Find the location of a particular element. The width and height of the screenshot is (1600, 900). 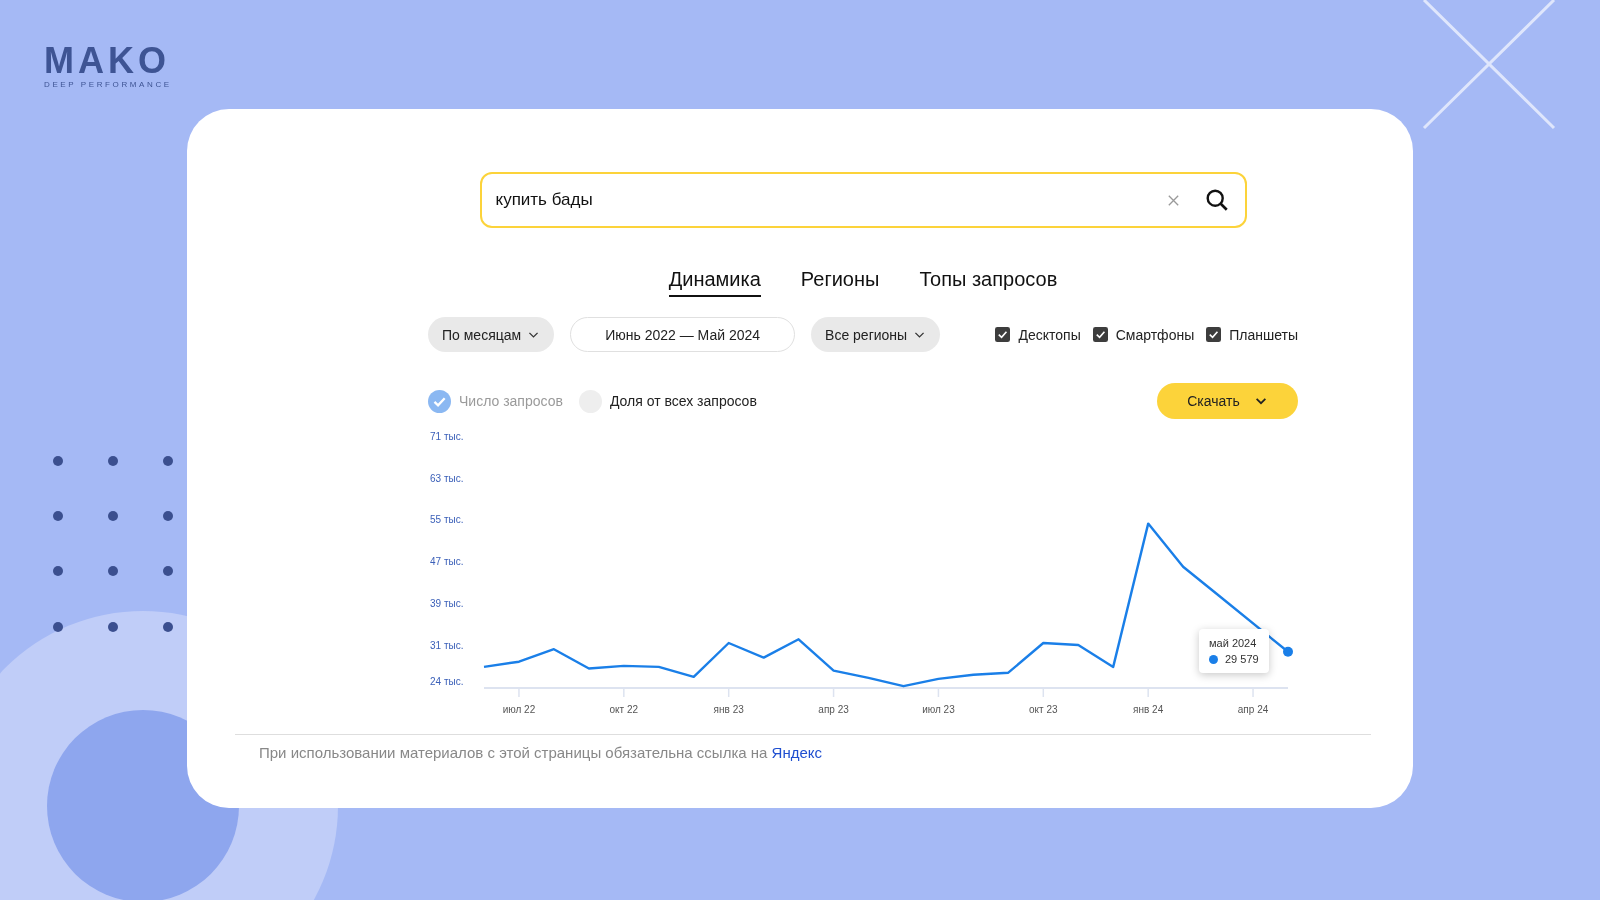

tooltip-value: 29 579 is located at coordinates (1242, 659).